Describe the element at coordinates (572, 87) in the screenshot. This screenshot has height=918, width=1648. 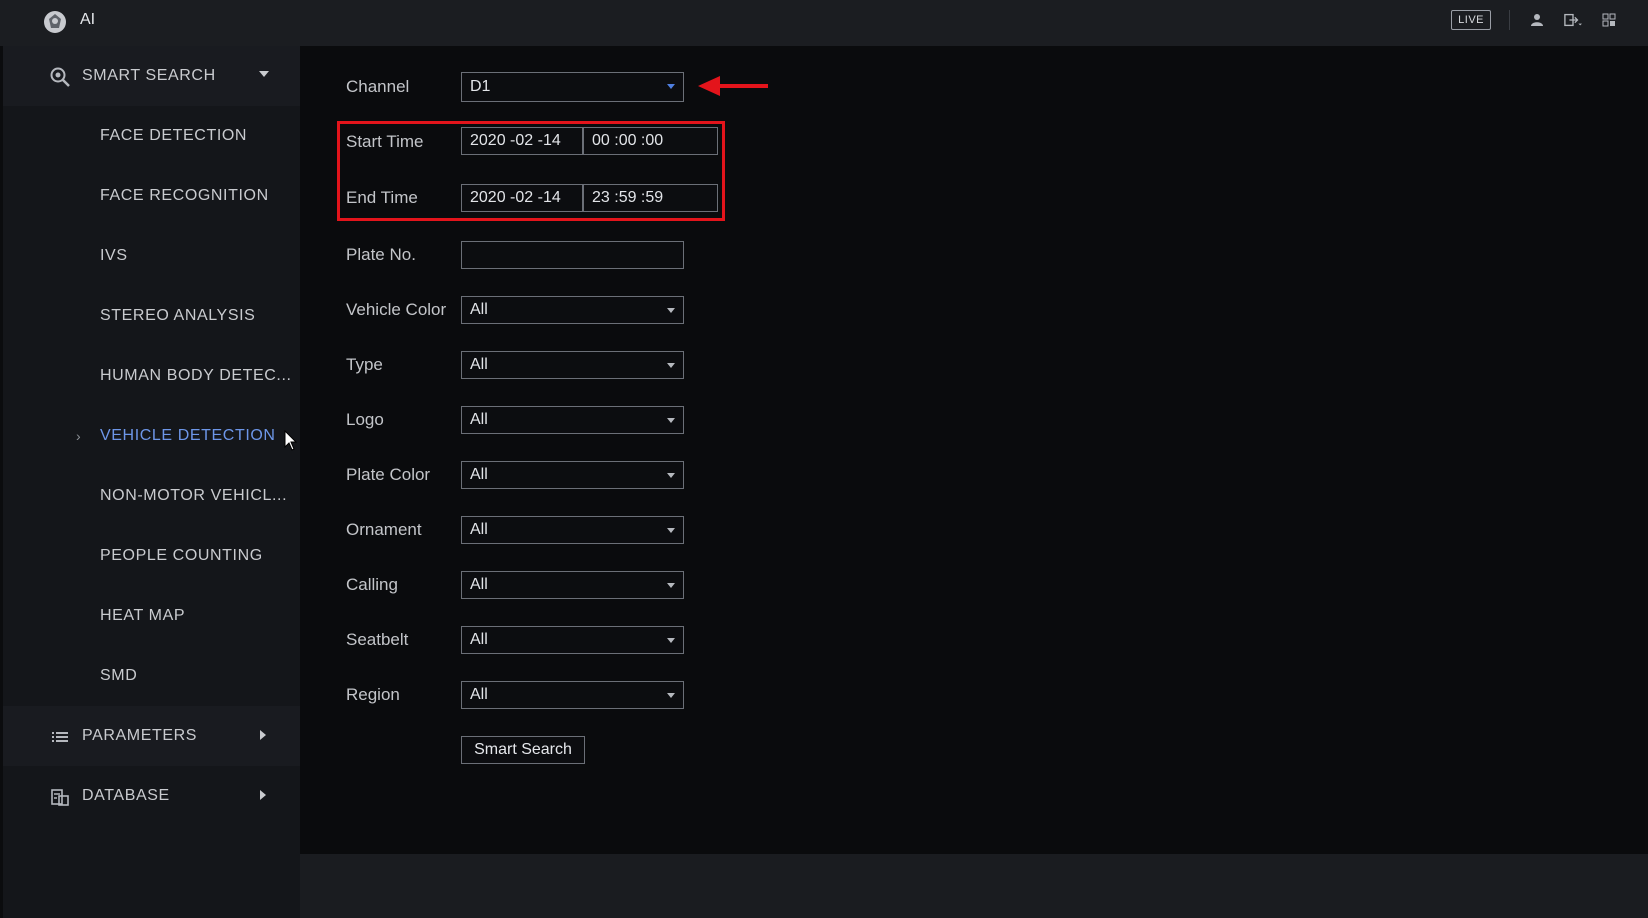
I see `channel-select: D1` at that location.